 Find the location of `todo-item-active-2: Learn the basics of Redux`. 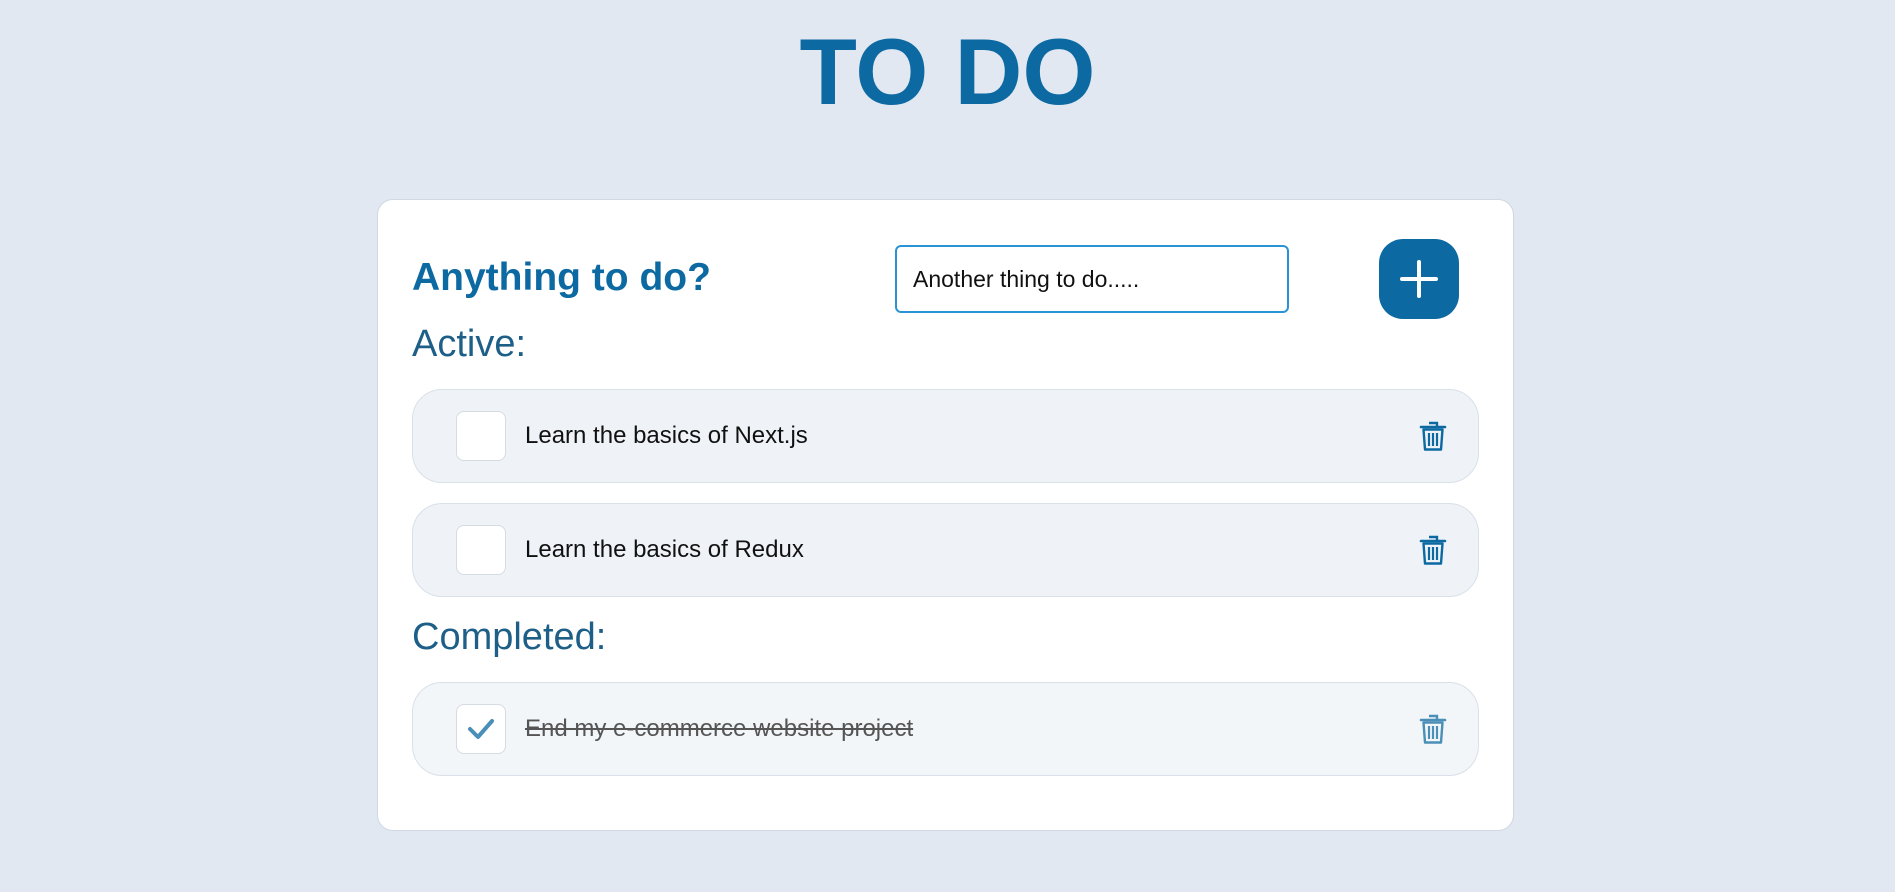

todo-item-active-2: Learn the basics of Redux is located at coordinates (945, 550).